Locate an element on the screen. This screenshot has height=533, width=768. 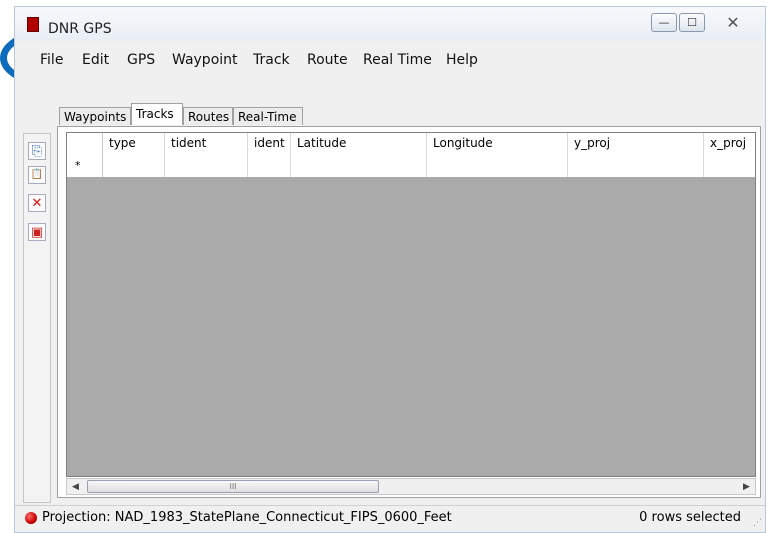
tab-waypoints: Waypoints is located at coordinates (95, 116).